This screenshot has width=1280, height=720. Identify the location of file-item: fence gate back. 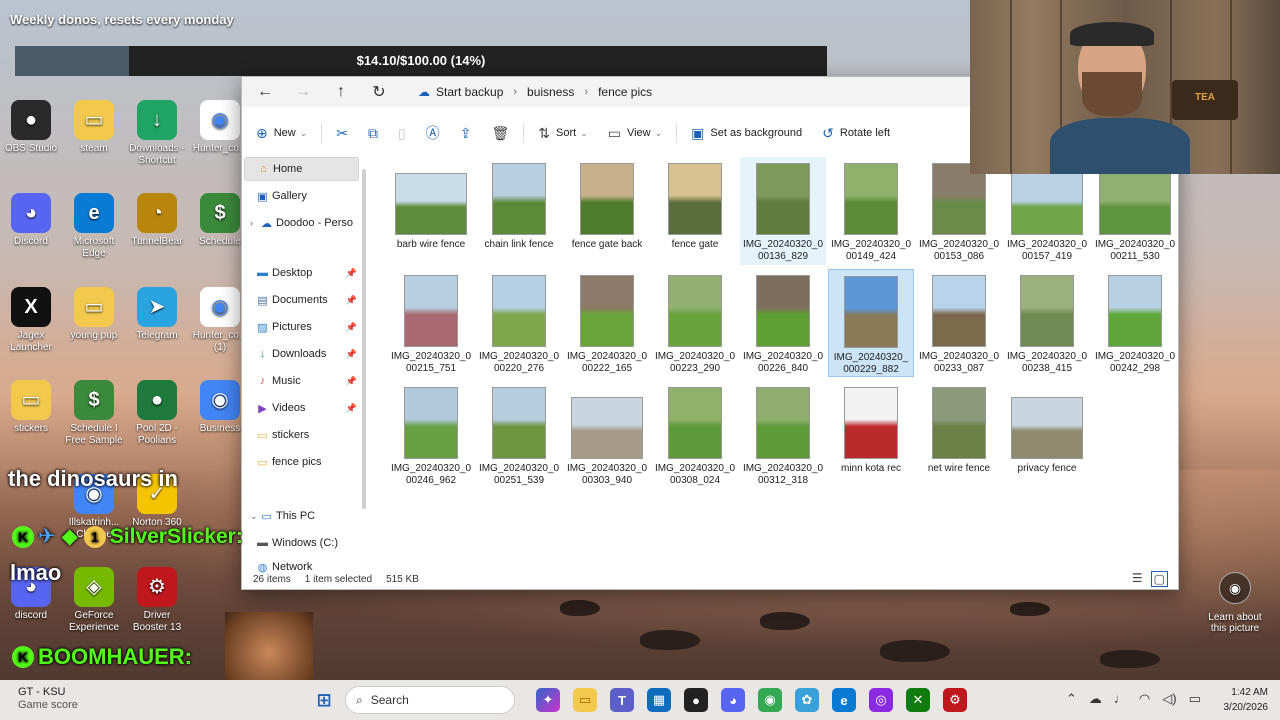
(607, 211).